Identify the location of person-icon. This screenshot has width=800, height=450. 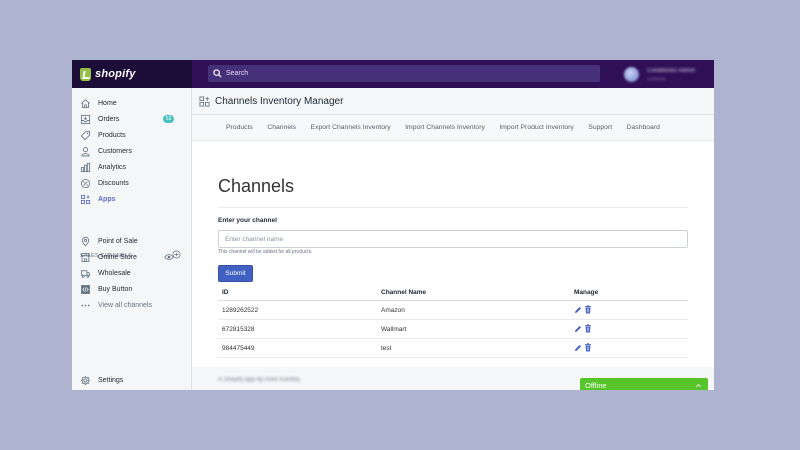
(85, 151).